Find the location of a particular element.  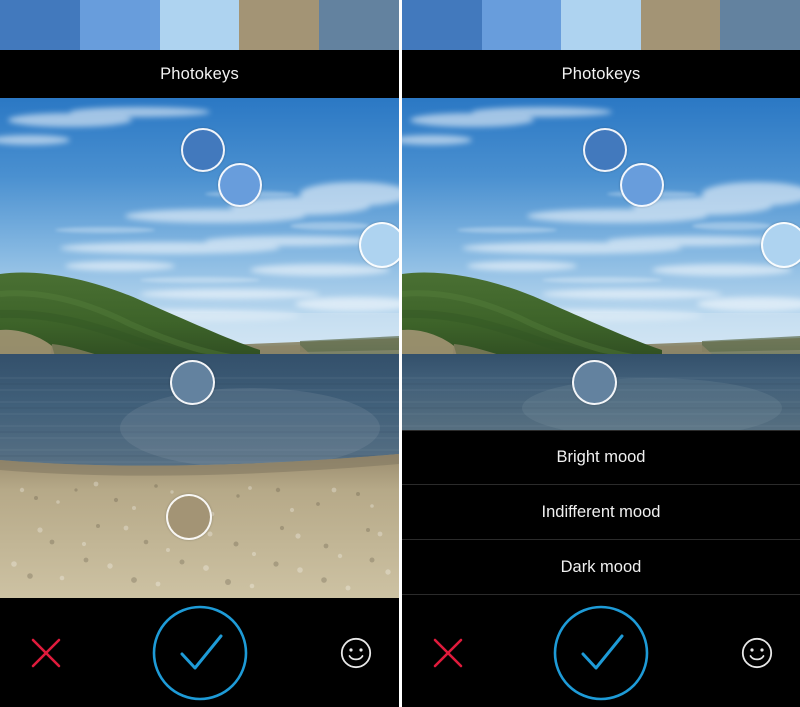

palette-swatch-strip-right is located at coordinates (601, 25).